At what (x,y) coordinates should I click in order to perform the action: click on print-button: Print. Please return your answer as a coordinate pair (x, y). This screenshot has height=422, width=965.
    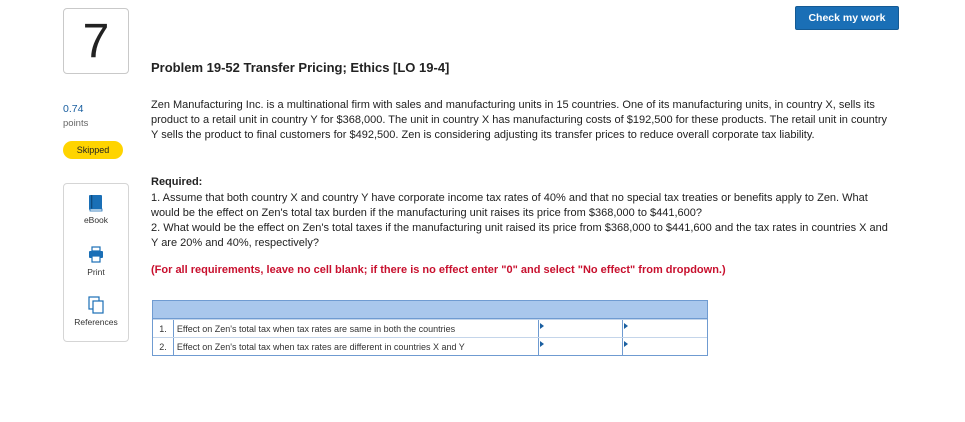
    Looking at the image, I should click on (96, 261).